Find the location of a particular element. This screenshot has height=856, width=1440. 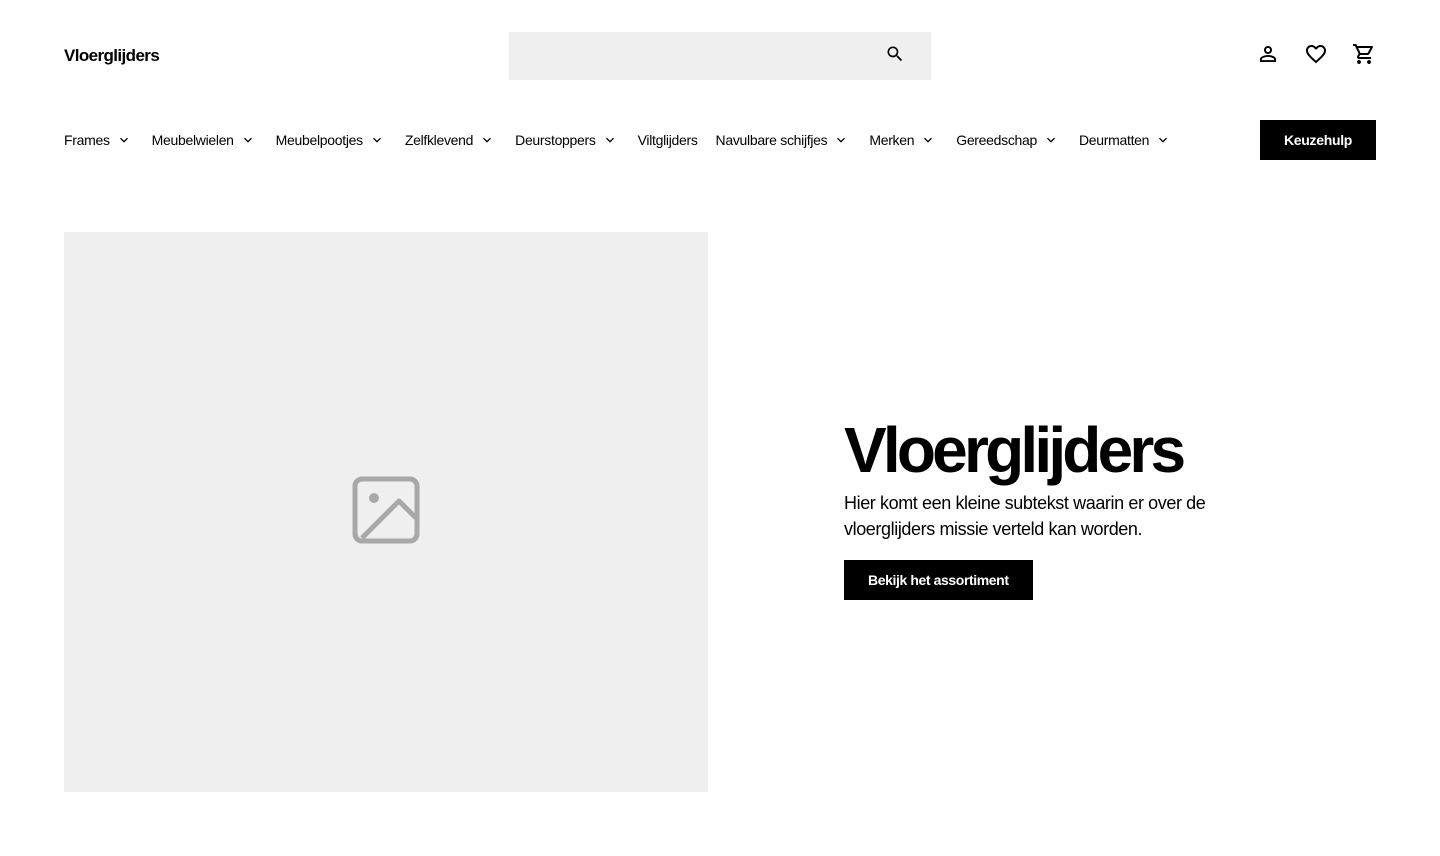

search-input is located at coordinates (720, 56).